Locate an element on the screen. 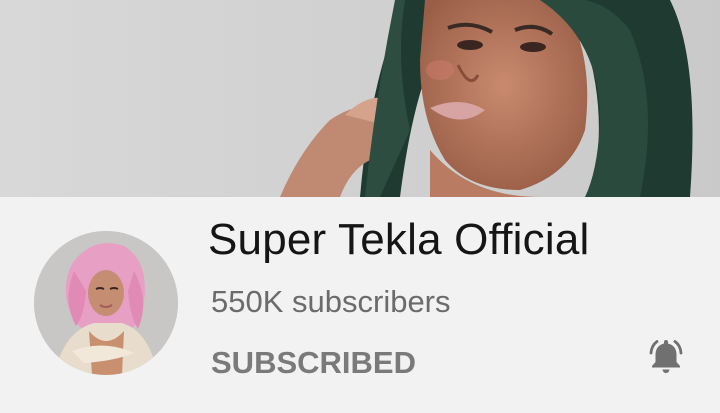  bell-ringing-icon is located at coordinates (666, 356).